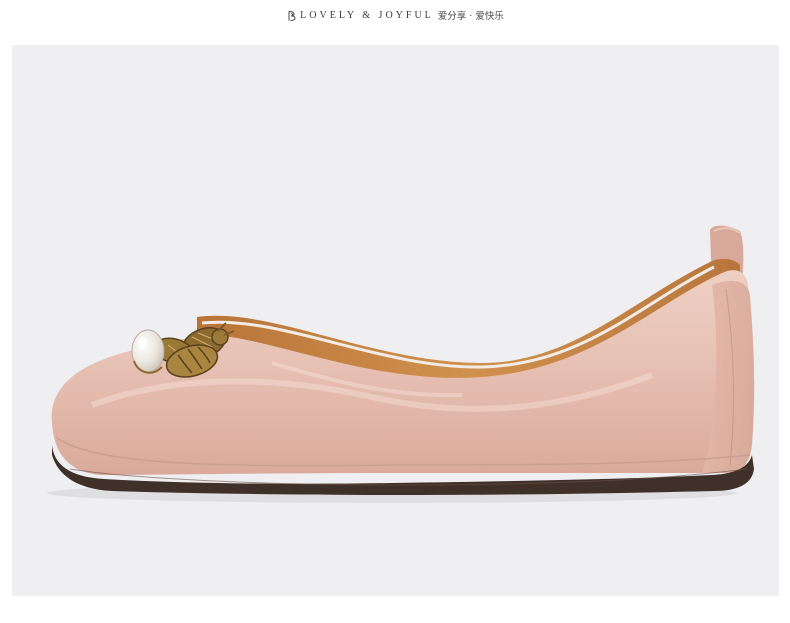  Describe the element at coordinates (367, 15) in the screenshot. I see `brand-name-en: LOVELY & JOYFUL` at that location.